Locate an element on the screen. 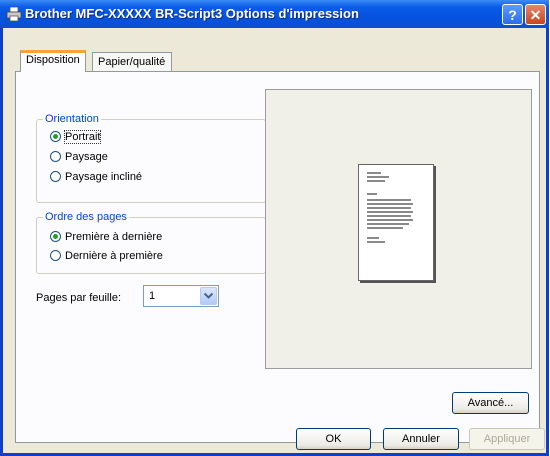  pages-per-sheet-label: Pages par feuille: is located at coordinates (78, 298).